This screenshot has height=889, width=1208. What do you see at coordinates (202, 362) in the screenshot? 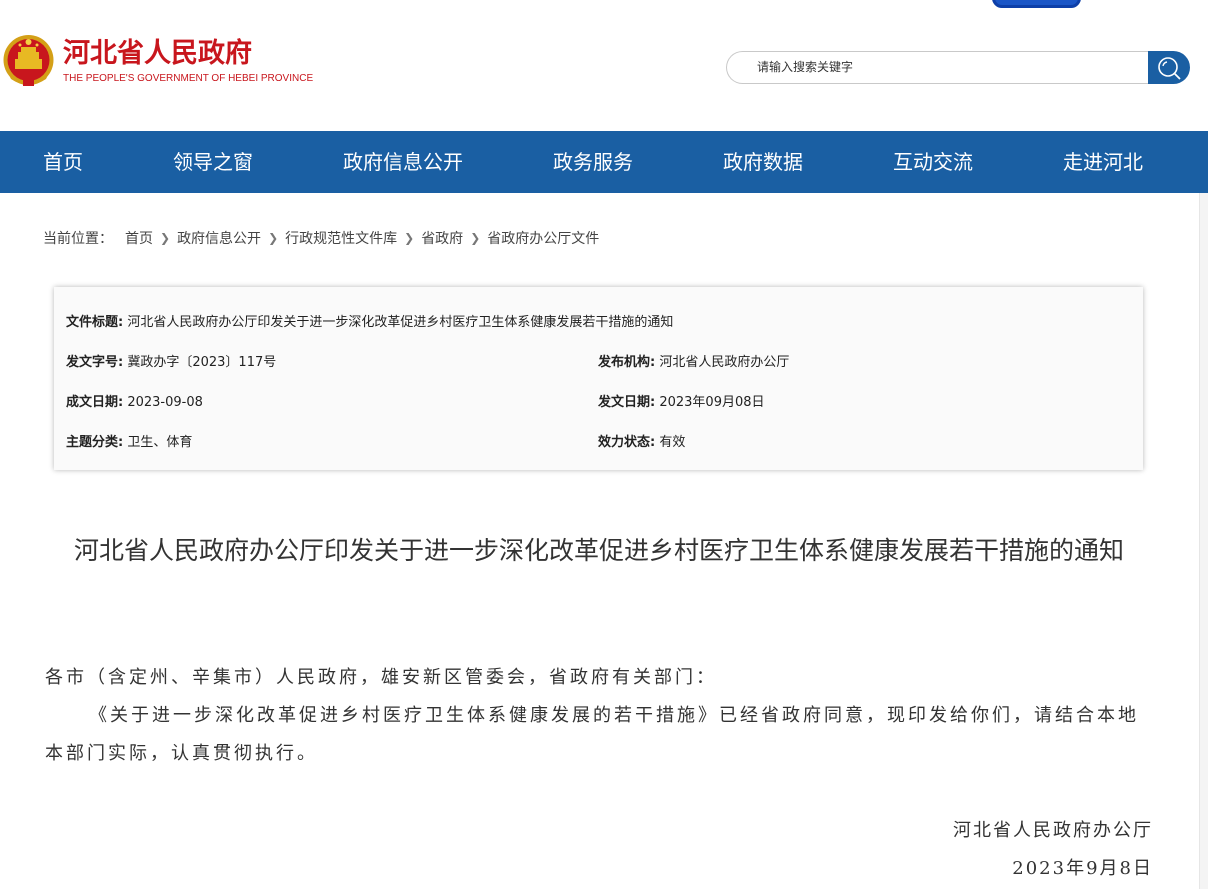
I see `info-doc-no-value: 冀政办字〔2023〕117号` at bounding box center [202, 362].